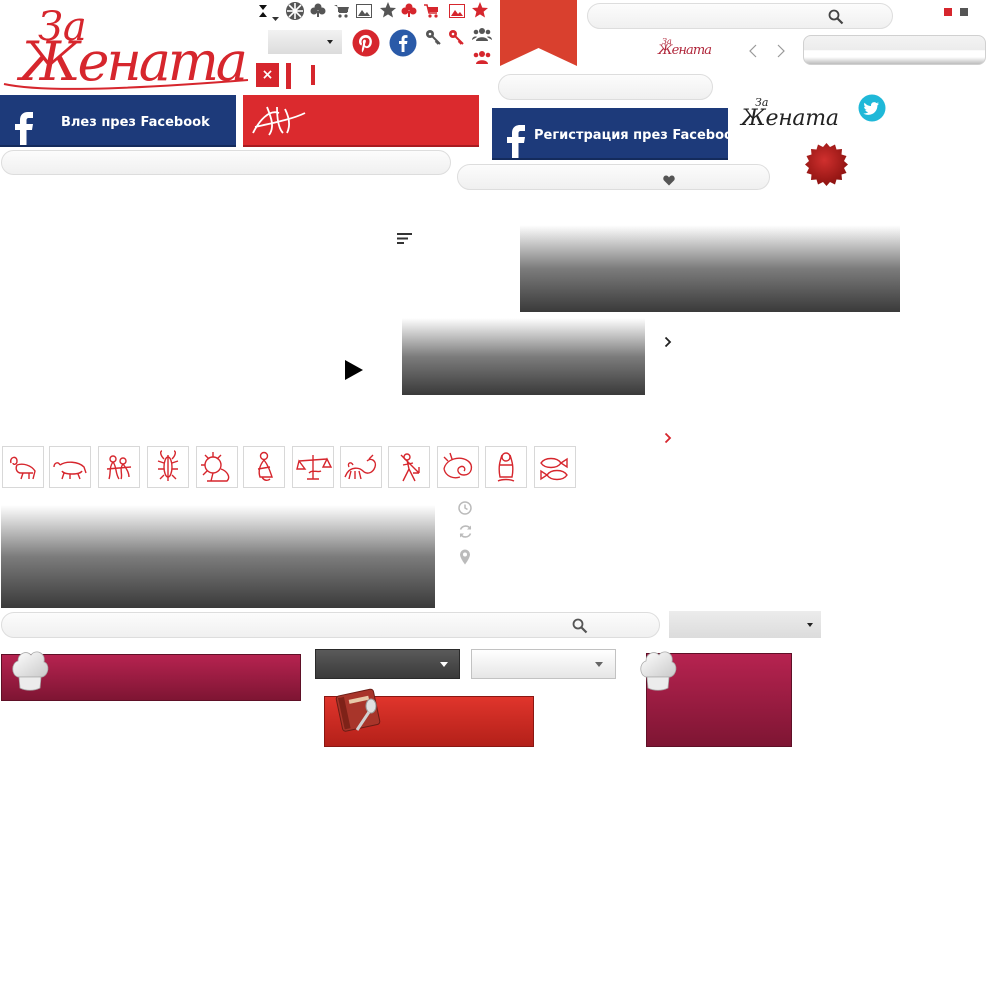 Image resolution: width=1000 pixels, height=1000 pixels. Describe the element at coordinates (409, 467) in the screenshot. I see `sagittarius-icon` at that location.